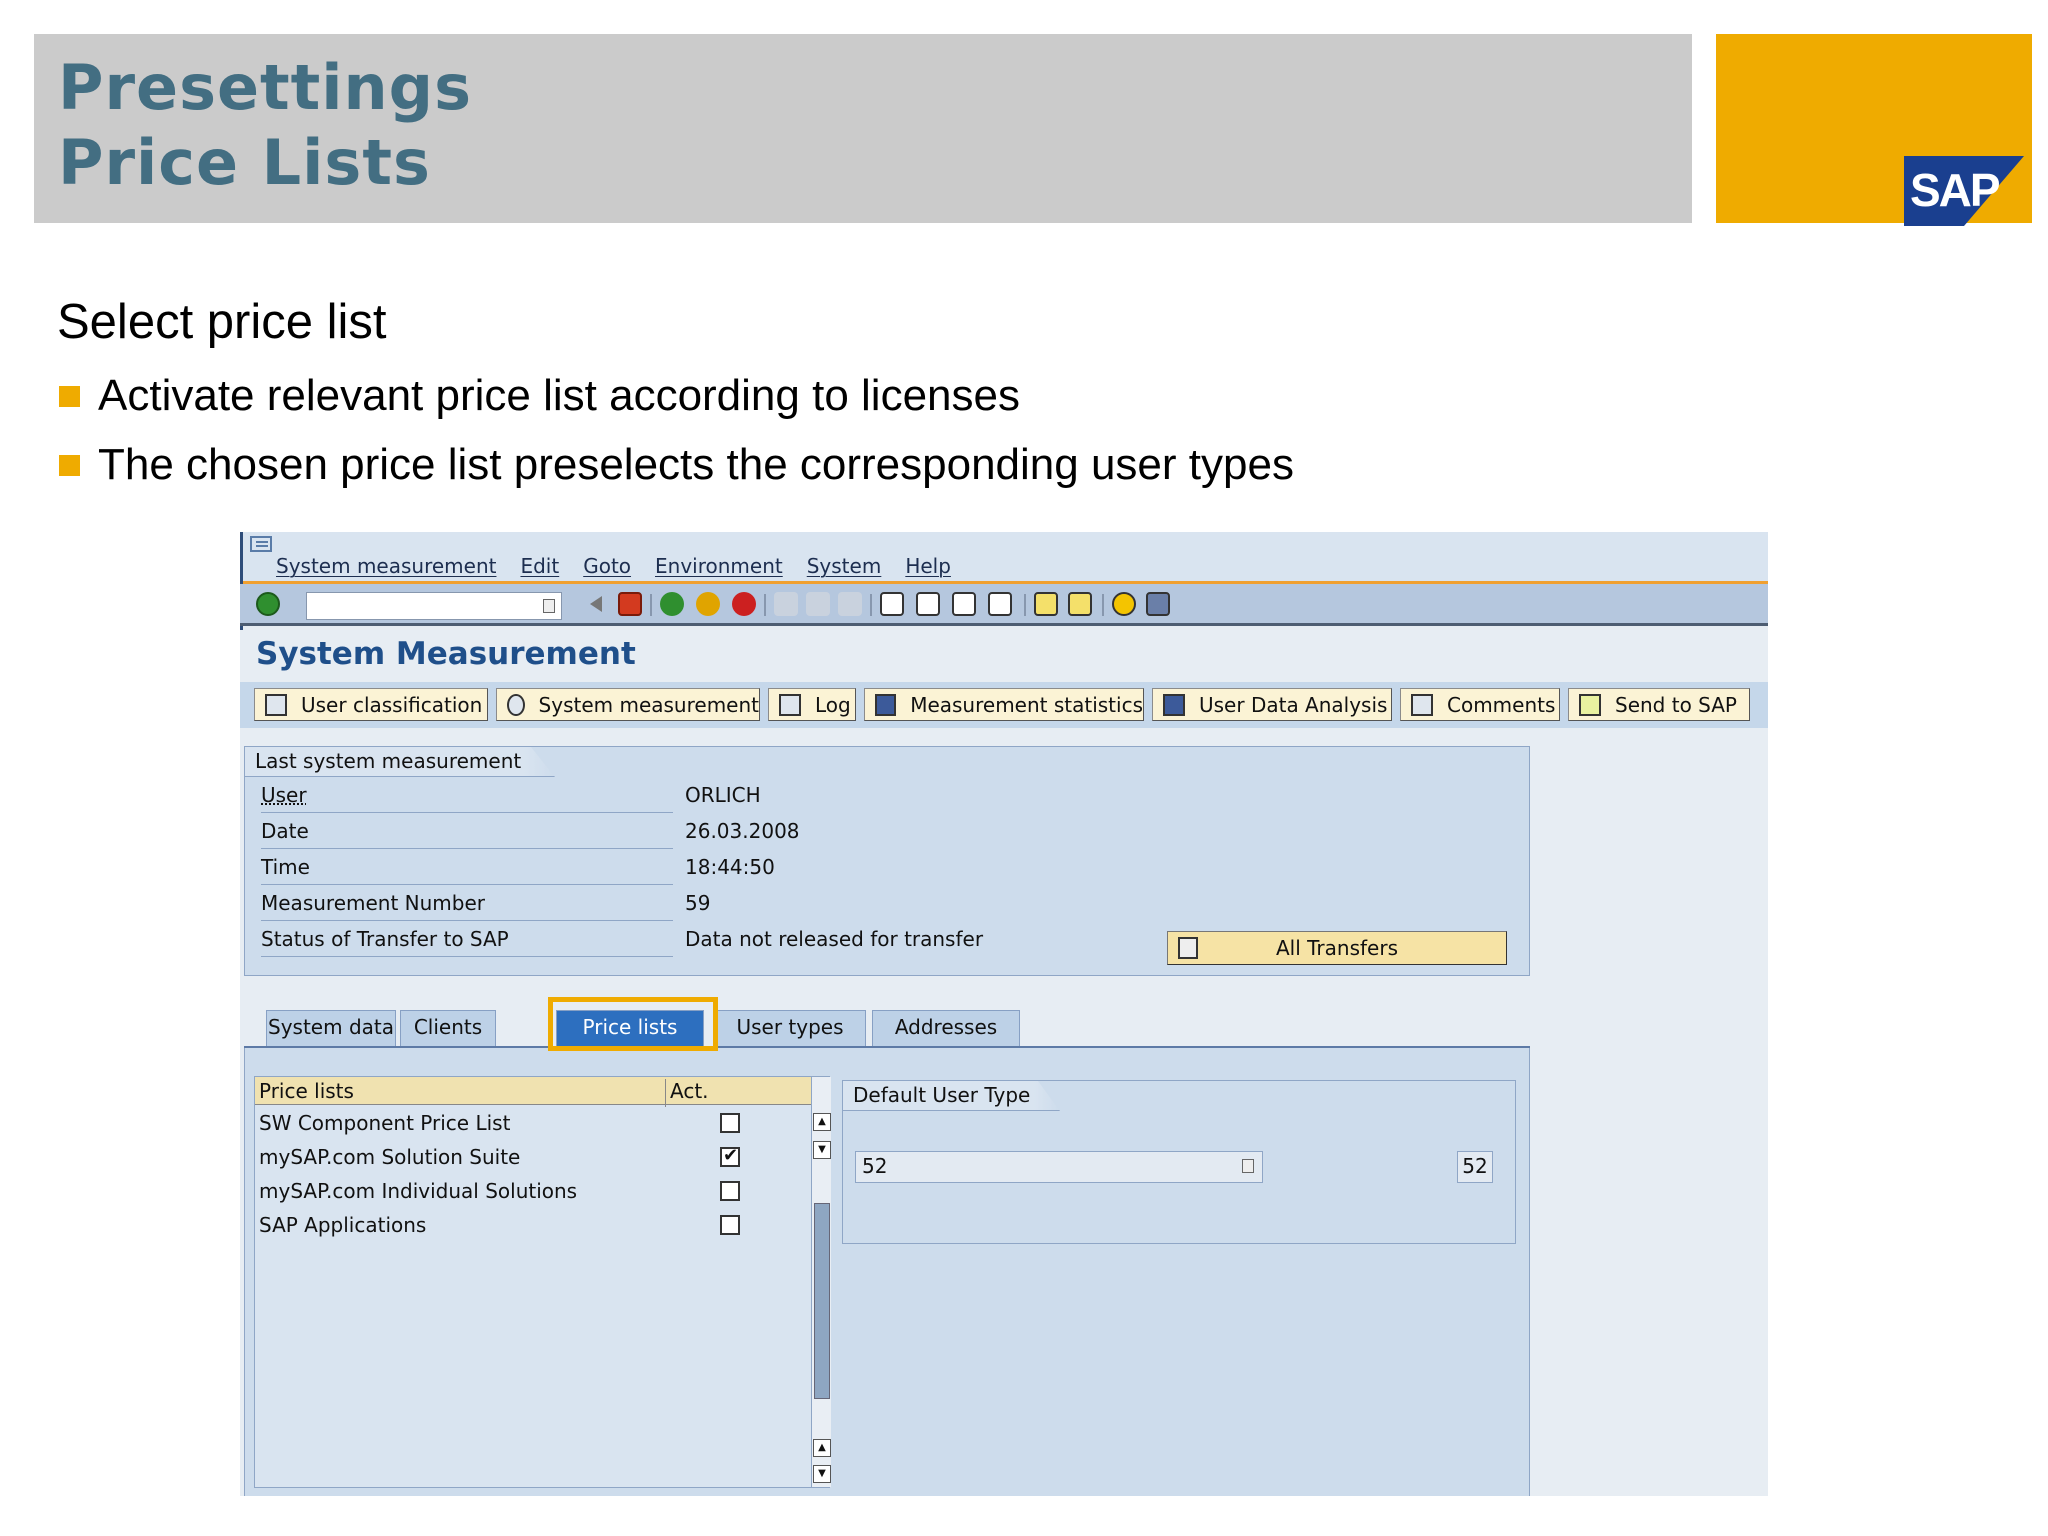 This screenshot has height=1536, width=2048. What do you see at coordinates (1174, 704) in the screenshot?
I see `analysis-icon` at bounding box center [1174, 704].